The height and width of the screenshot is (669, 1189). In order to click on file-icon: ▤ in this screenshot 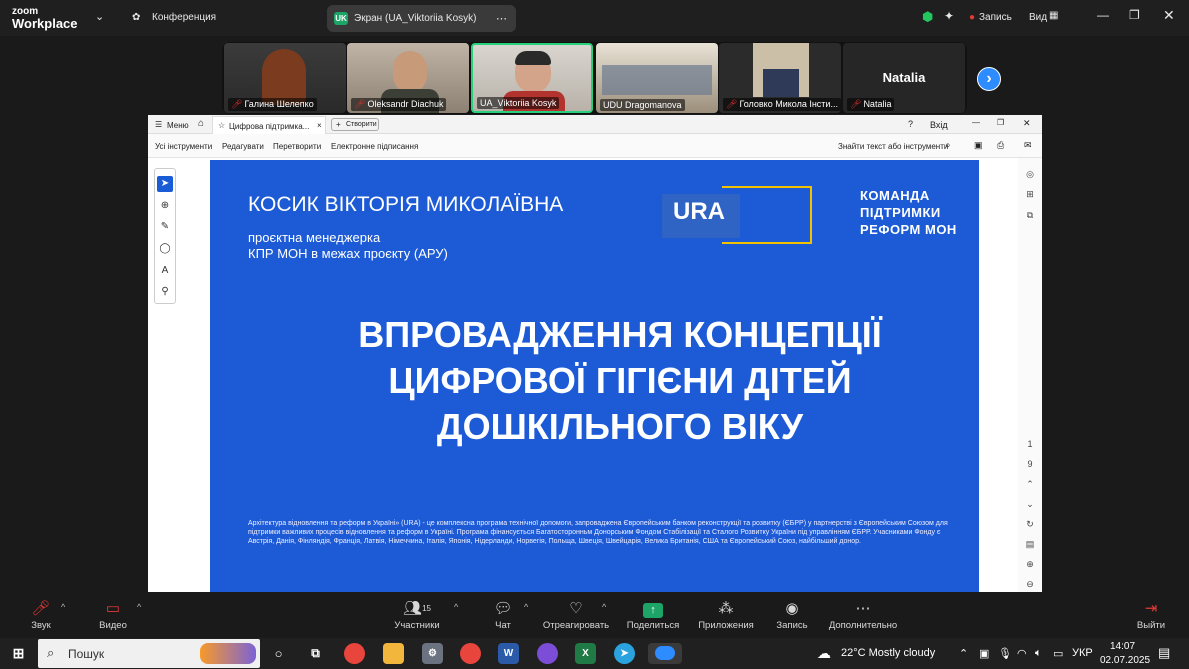, I will do `click(1030, 544)`.